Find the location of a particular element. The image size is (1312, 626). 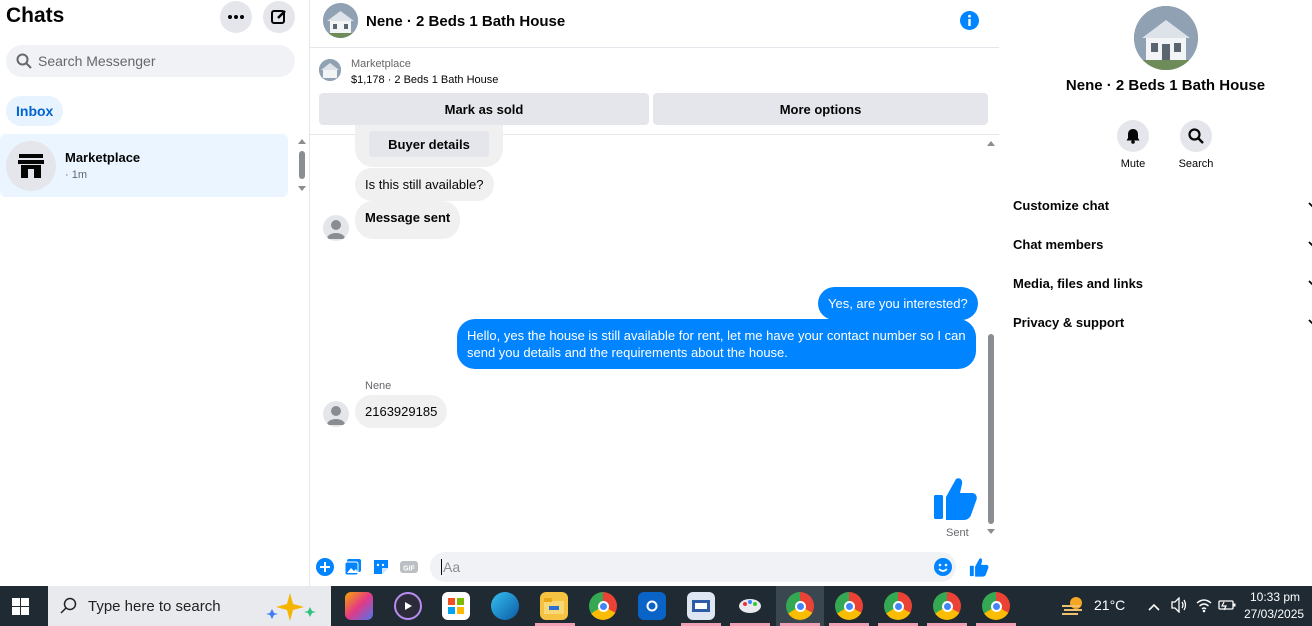

text-cursor is located at coordinates (441, 567).